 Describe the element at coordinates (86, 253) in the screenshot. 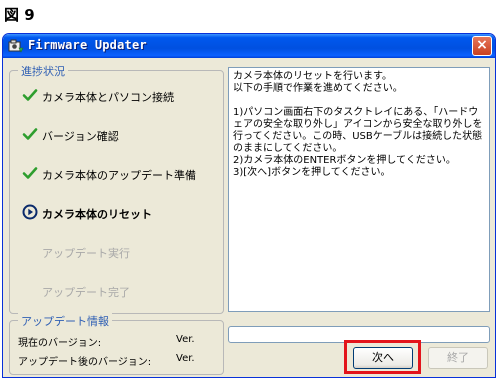

I see `step-label: アップデート実行` at that location.